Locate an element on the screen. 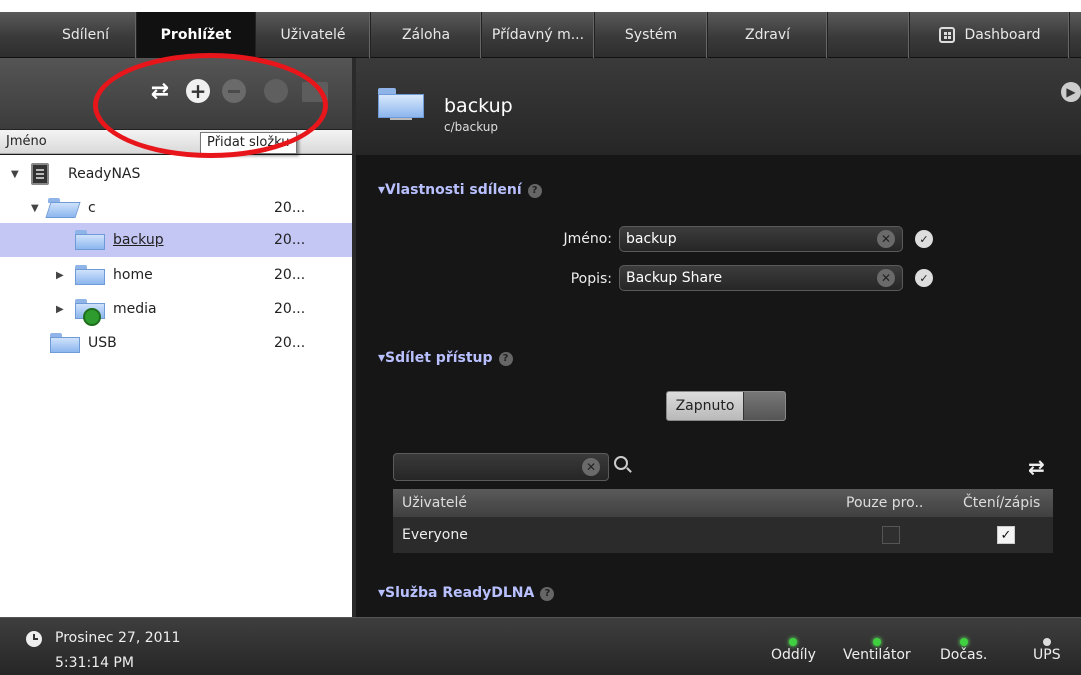 This screenshot has height=675, width=1081. status-temperature: Dočas. is located at coordinates (963, 650).